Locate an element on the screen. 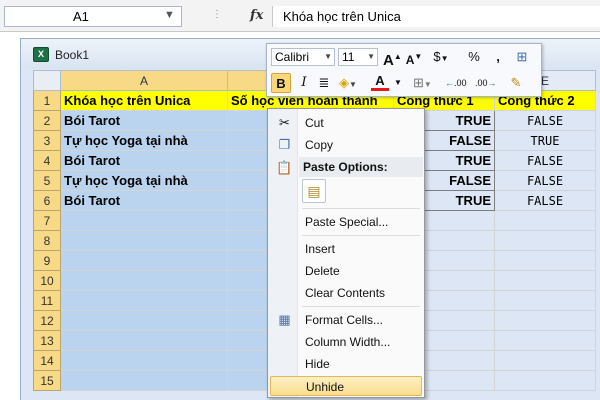 This screenshot has height=400, width=600. row-header: 8 is located at coordinates (47, 240).